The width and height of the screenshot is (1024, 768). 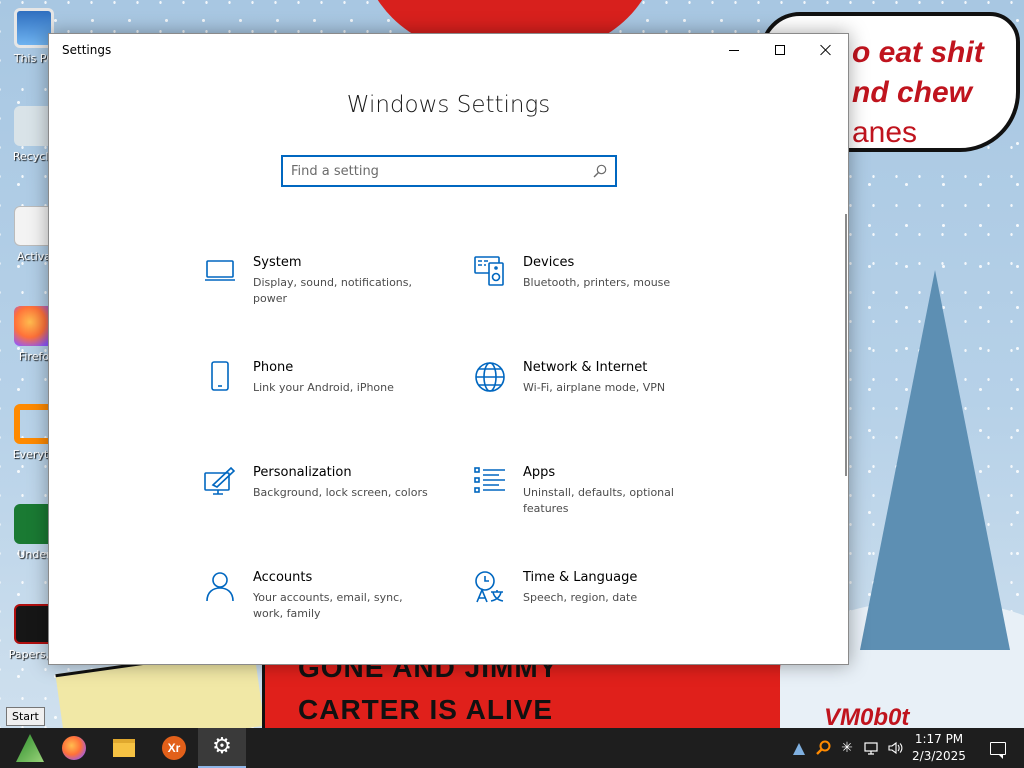 I want to click on person-icon, so click(x=220, y=587).